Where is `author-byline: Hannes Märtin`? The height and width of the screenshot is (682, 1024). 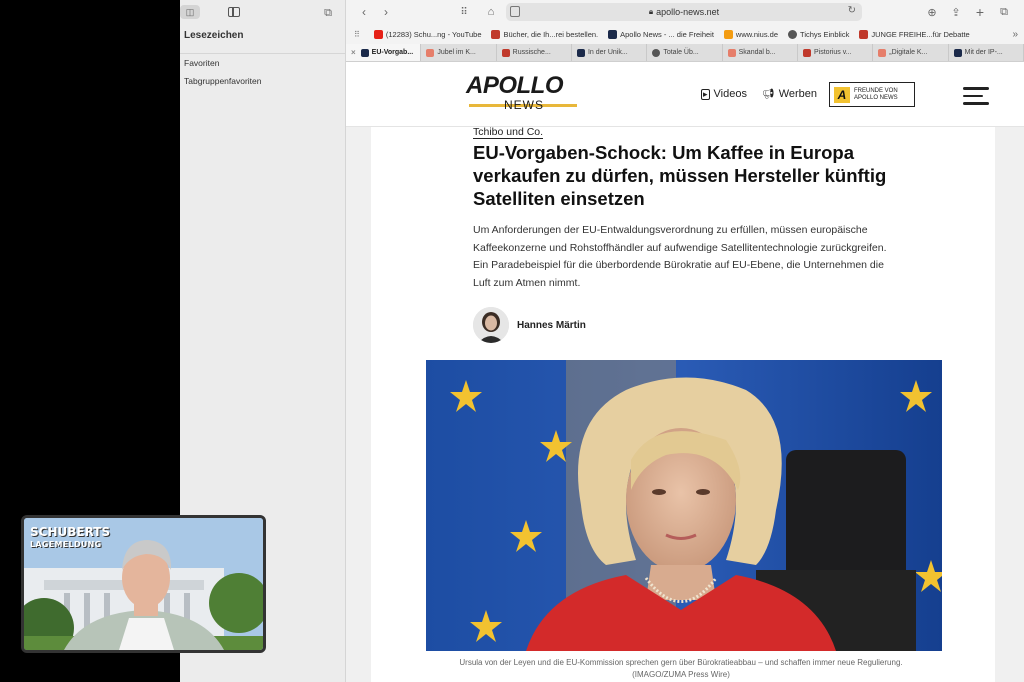 author-byline: Hannes Märtin is located at coordinates (529, 325).